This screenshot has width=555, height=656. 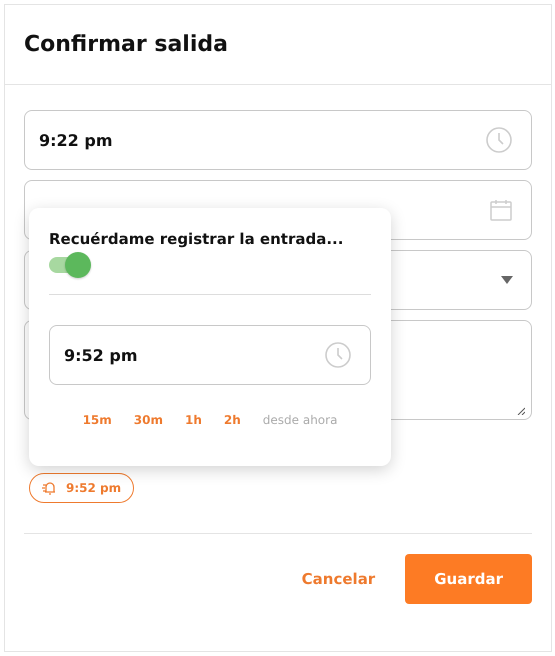 What do you see at coordinates (148, 420) in the screenshot?
I see `preset-option: 30m` at bounding box center [148, 420].